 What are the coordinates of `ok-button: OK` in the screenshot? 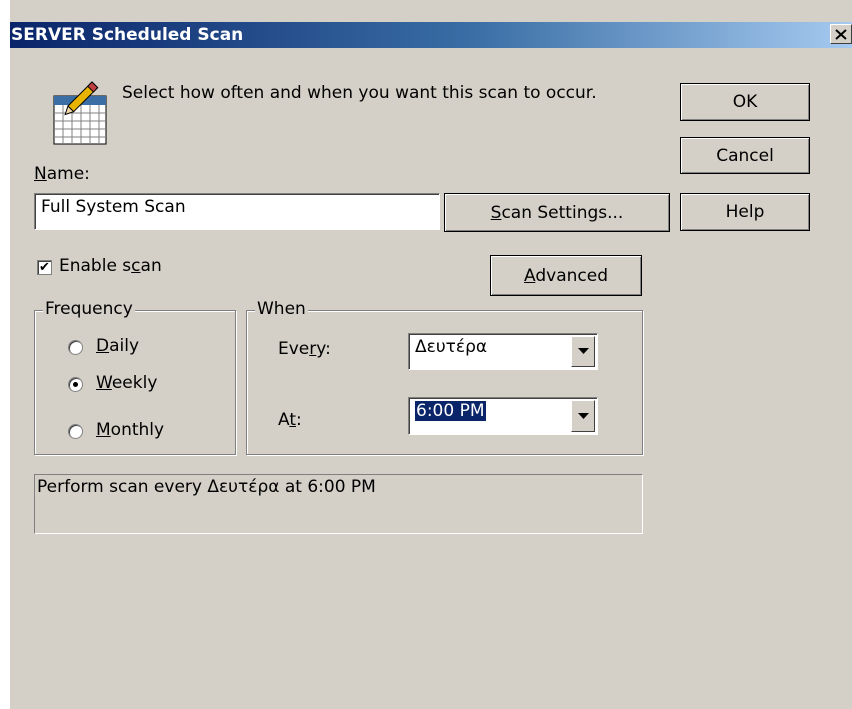 It's located at (745, 102).